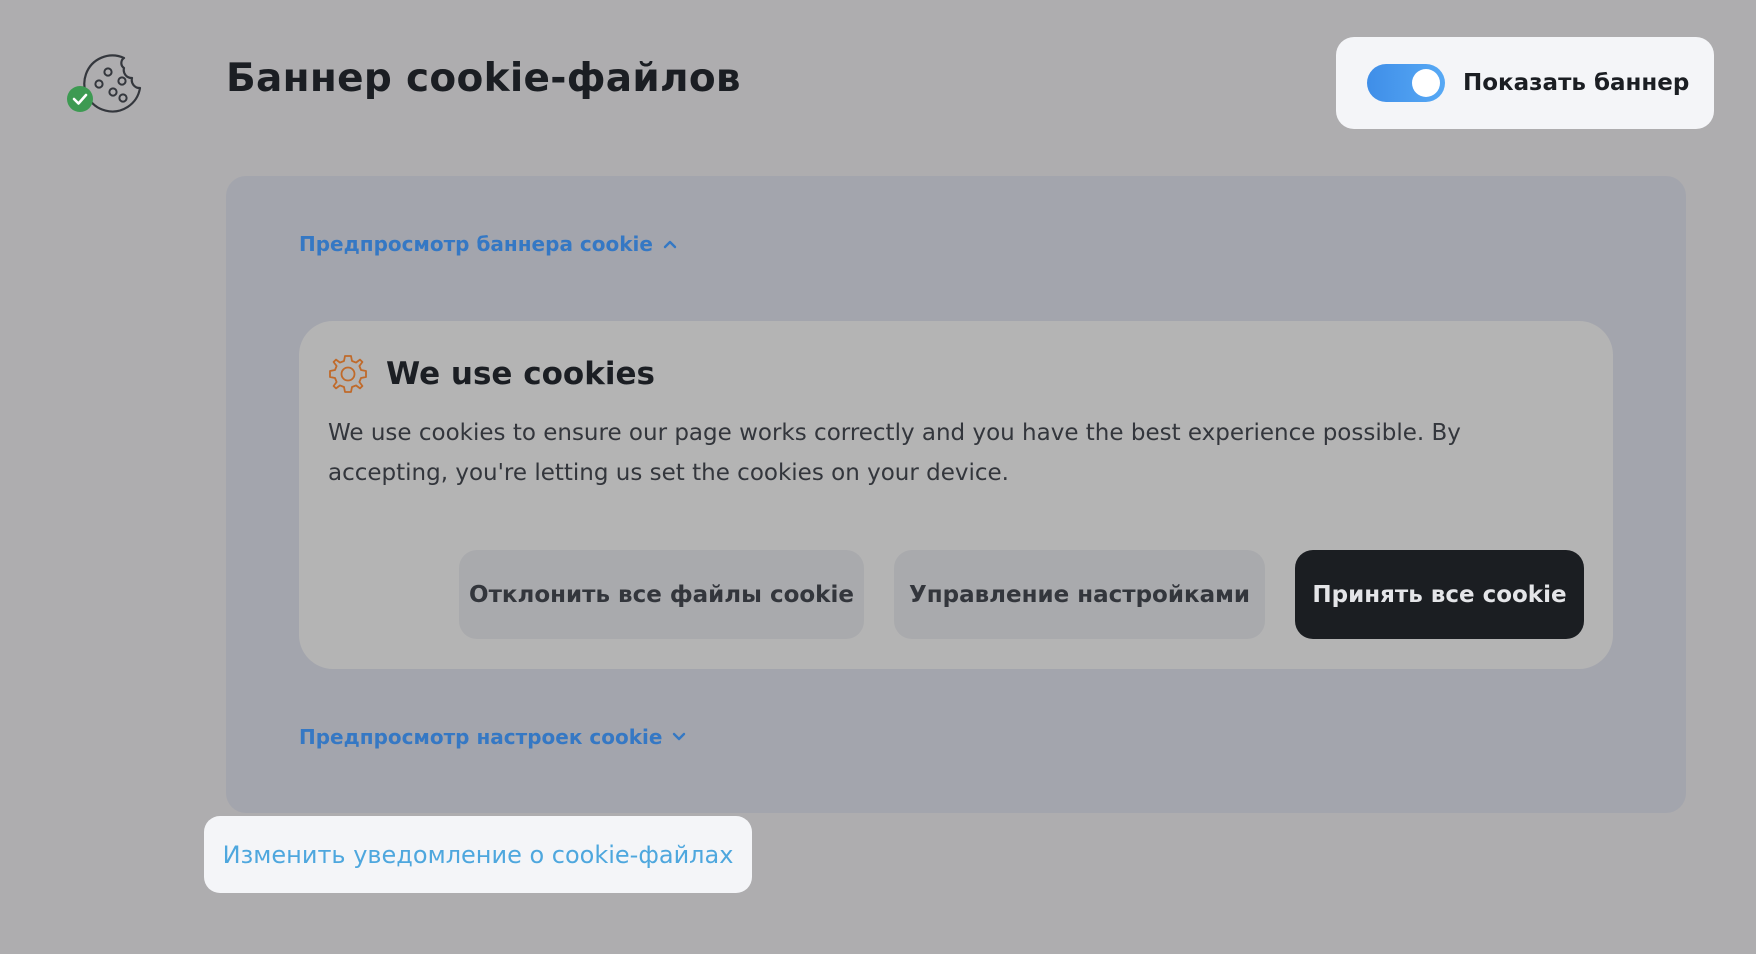 The width and height of the screenshot is (1756, 954). Describe the element at coordinates (670, 244) in the screenshot. I see `chevron-up-icon` at that location.